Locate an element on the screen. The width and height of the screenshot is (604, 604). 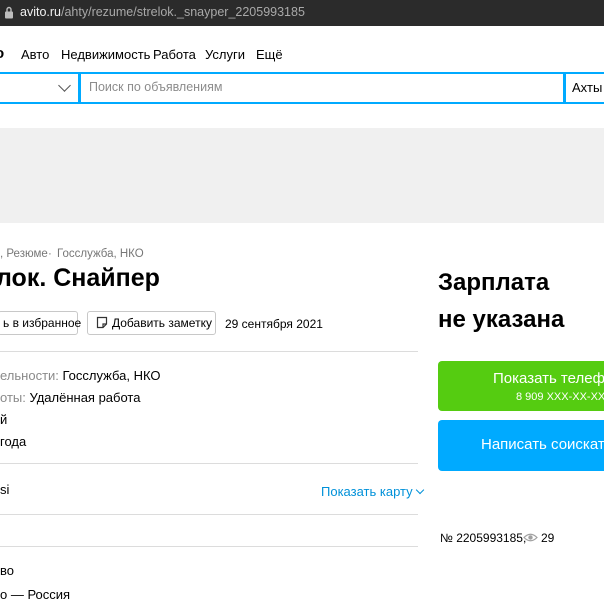
phone-number: 8 909 XXX-XX-XX is located at coordinates (560, 397).